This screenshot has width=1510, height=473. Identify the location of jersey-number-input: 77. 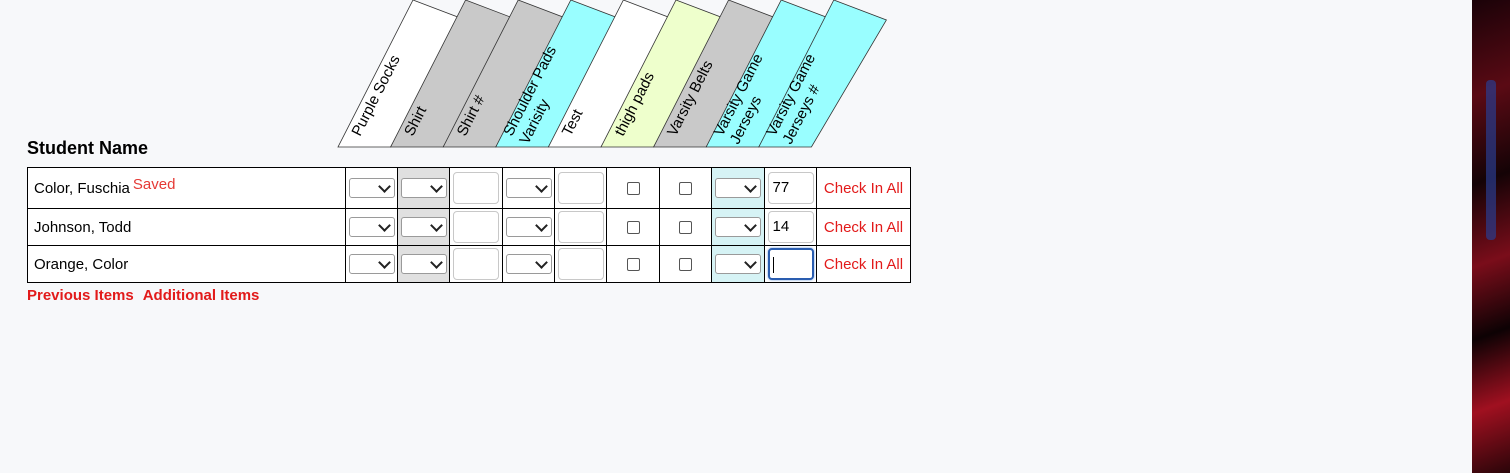
(790, 188).